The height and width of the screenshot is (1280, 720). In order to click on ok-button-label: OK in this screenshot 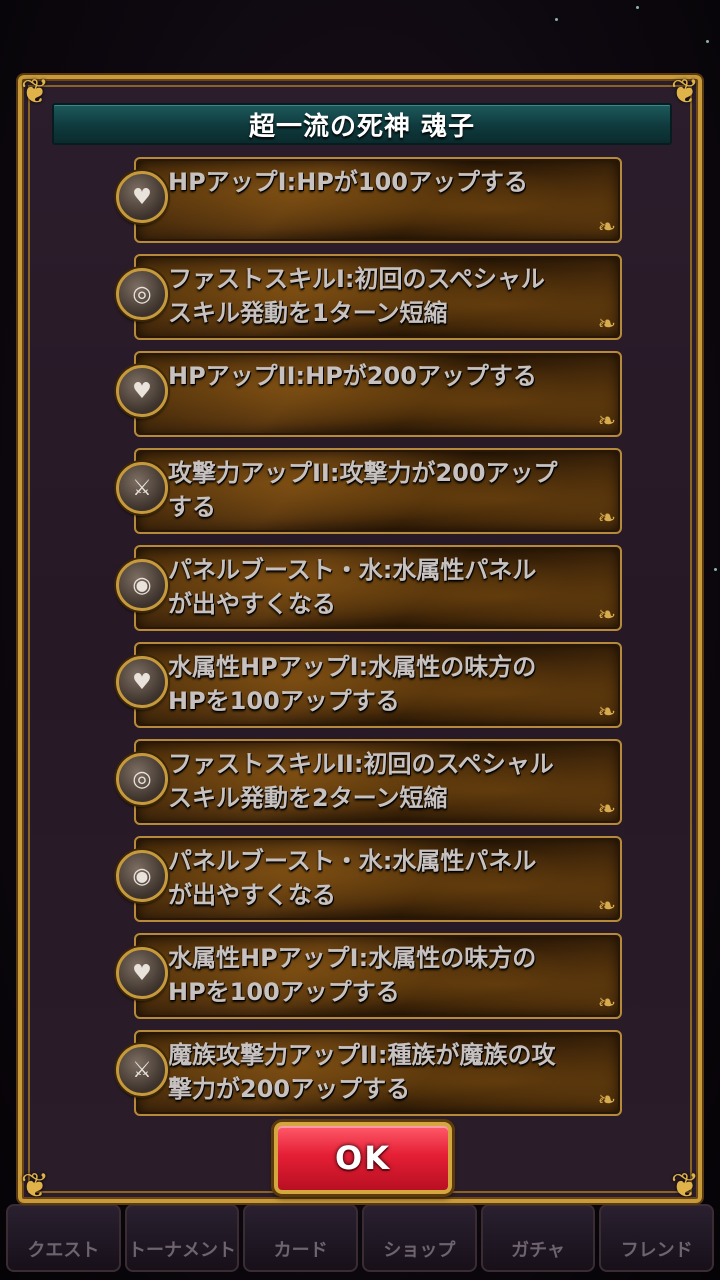, I will do `click(363, 1158)`.